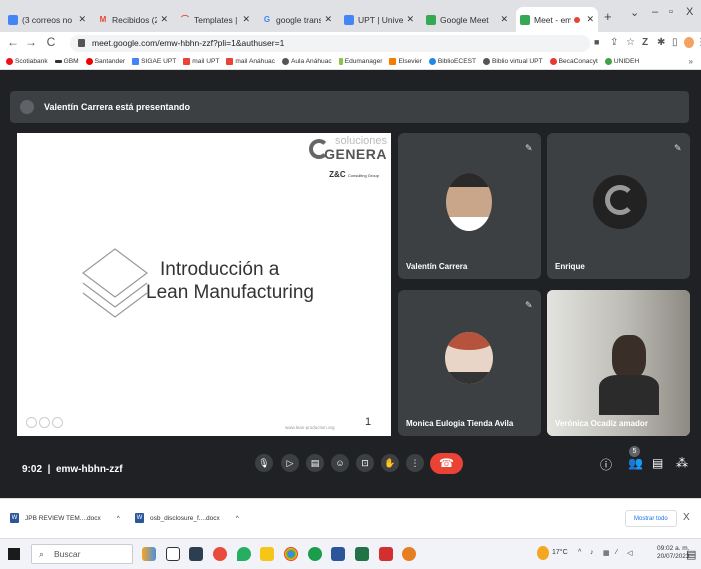  What do you see at coordinates (215, 19) in the screenshot?
I see `tab-templates: ⌒Templates | Inter✕` at bounding box center [215, 19].